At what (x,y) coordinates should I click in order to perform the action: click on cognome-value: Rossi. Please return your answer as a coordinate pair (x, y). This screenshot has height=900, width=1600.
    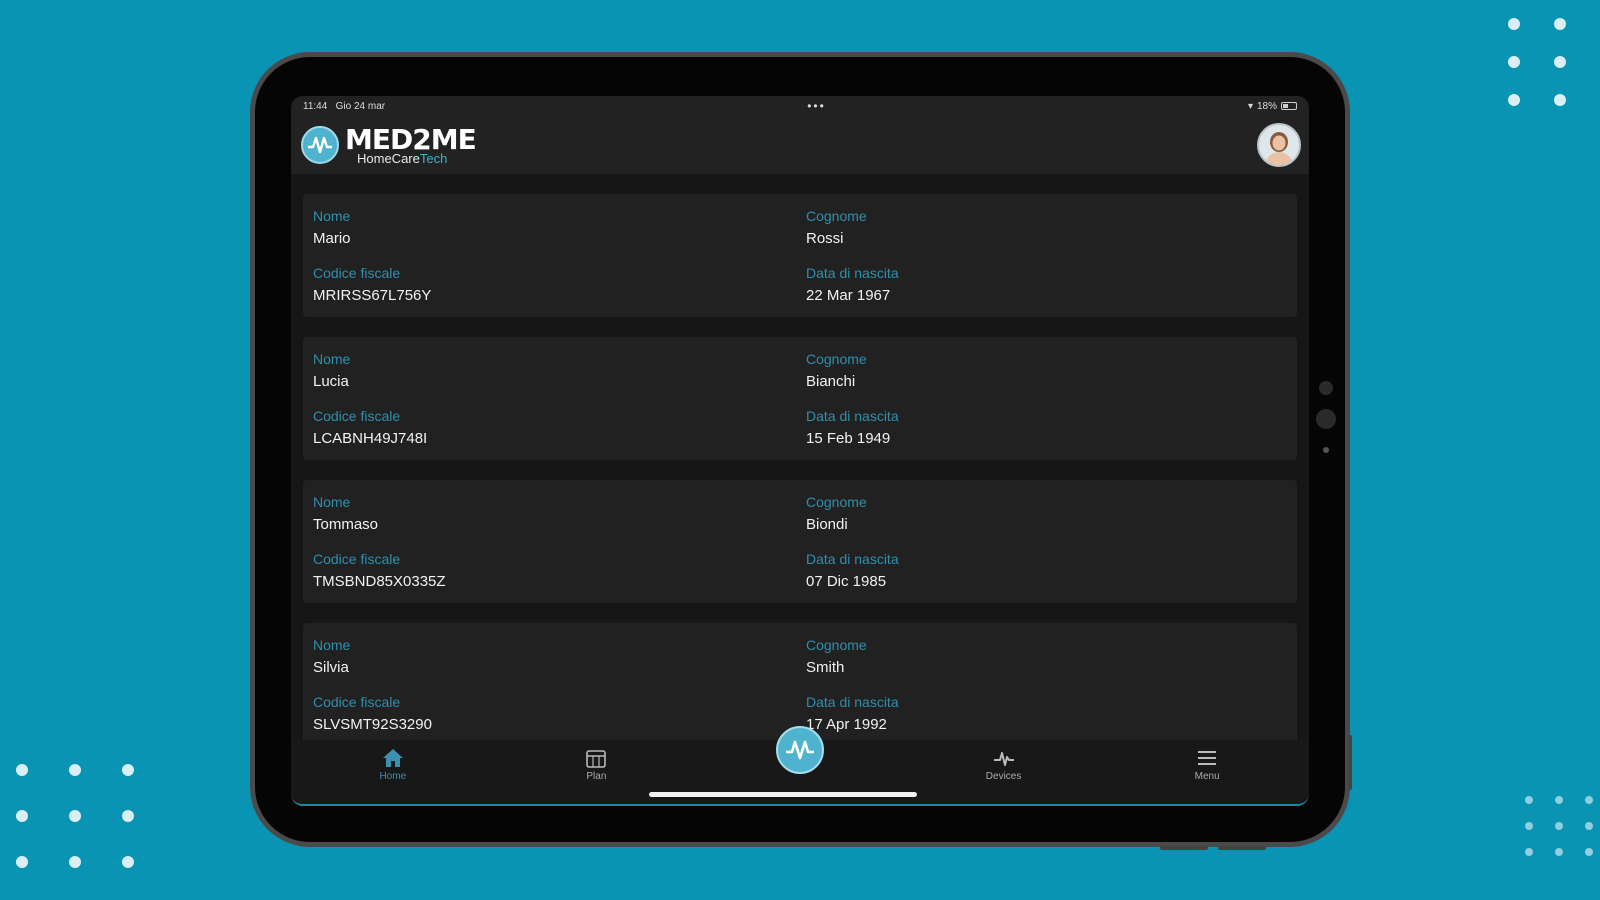
    Looking at the image, I should click on (825, 238).